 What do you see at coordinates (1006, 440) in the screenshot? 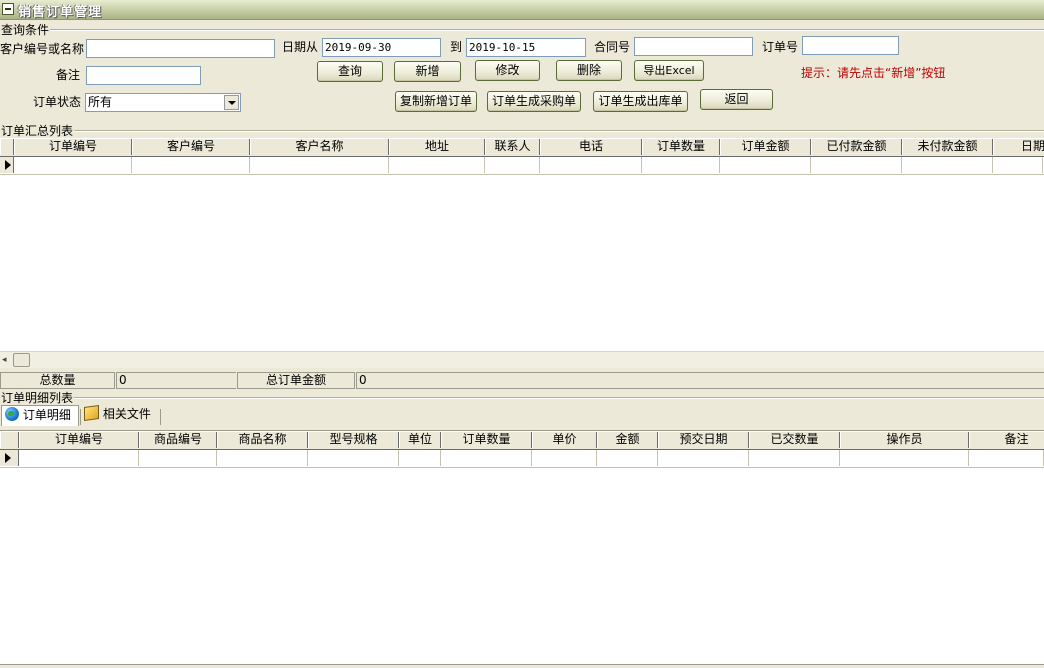
I see `col-header: 备注` at bounding box center [1006, 440].